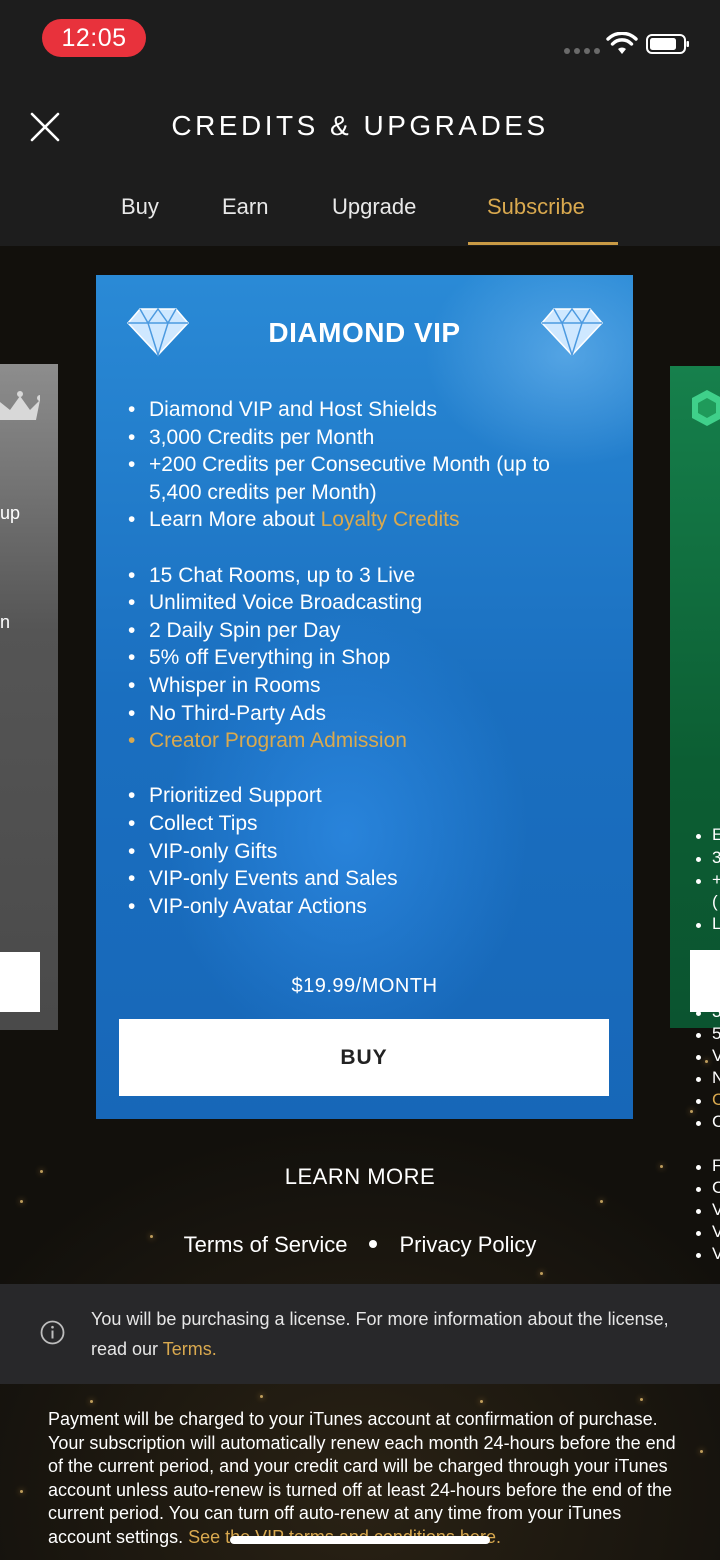  What do you see at coordinates (716, 879) in the screenshot?
I see `card-text-fragment: +` at bounding box center [716, 879].